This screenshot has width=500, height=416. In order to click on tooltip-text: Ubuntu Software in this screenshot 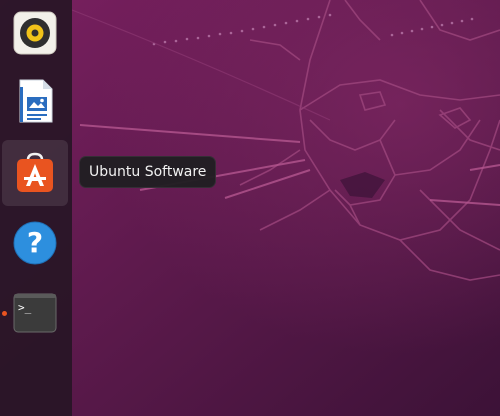, I will do `click(148, 172)`.